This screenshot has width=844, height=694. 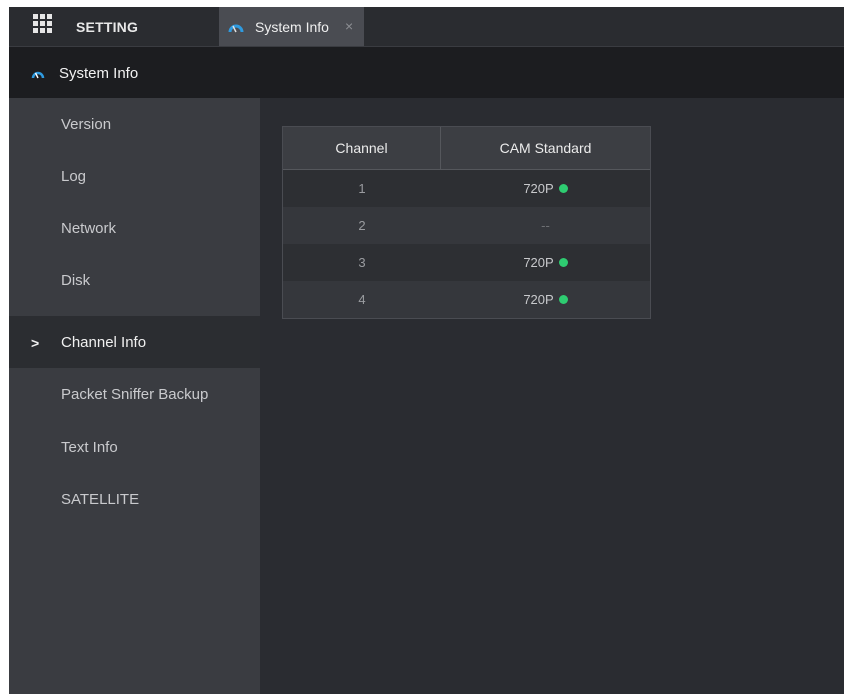 I want to click on sidebar-item-network: Network, so click(x=134, y=228).